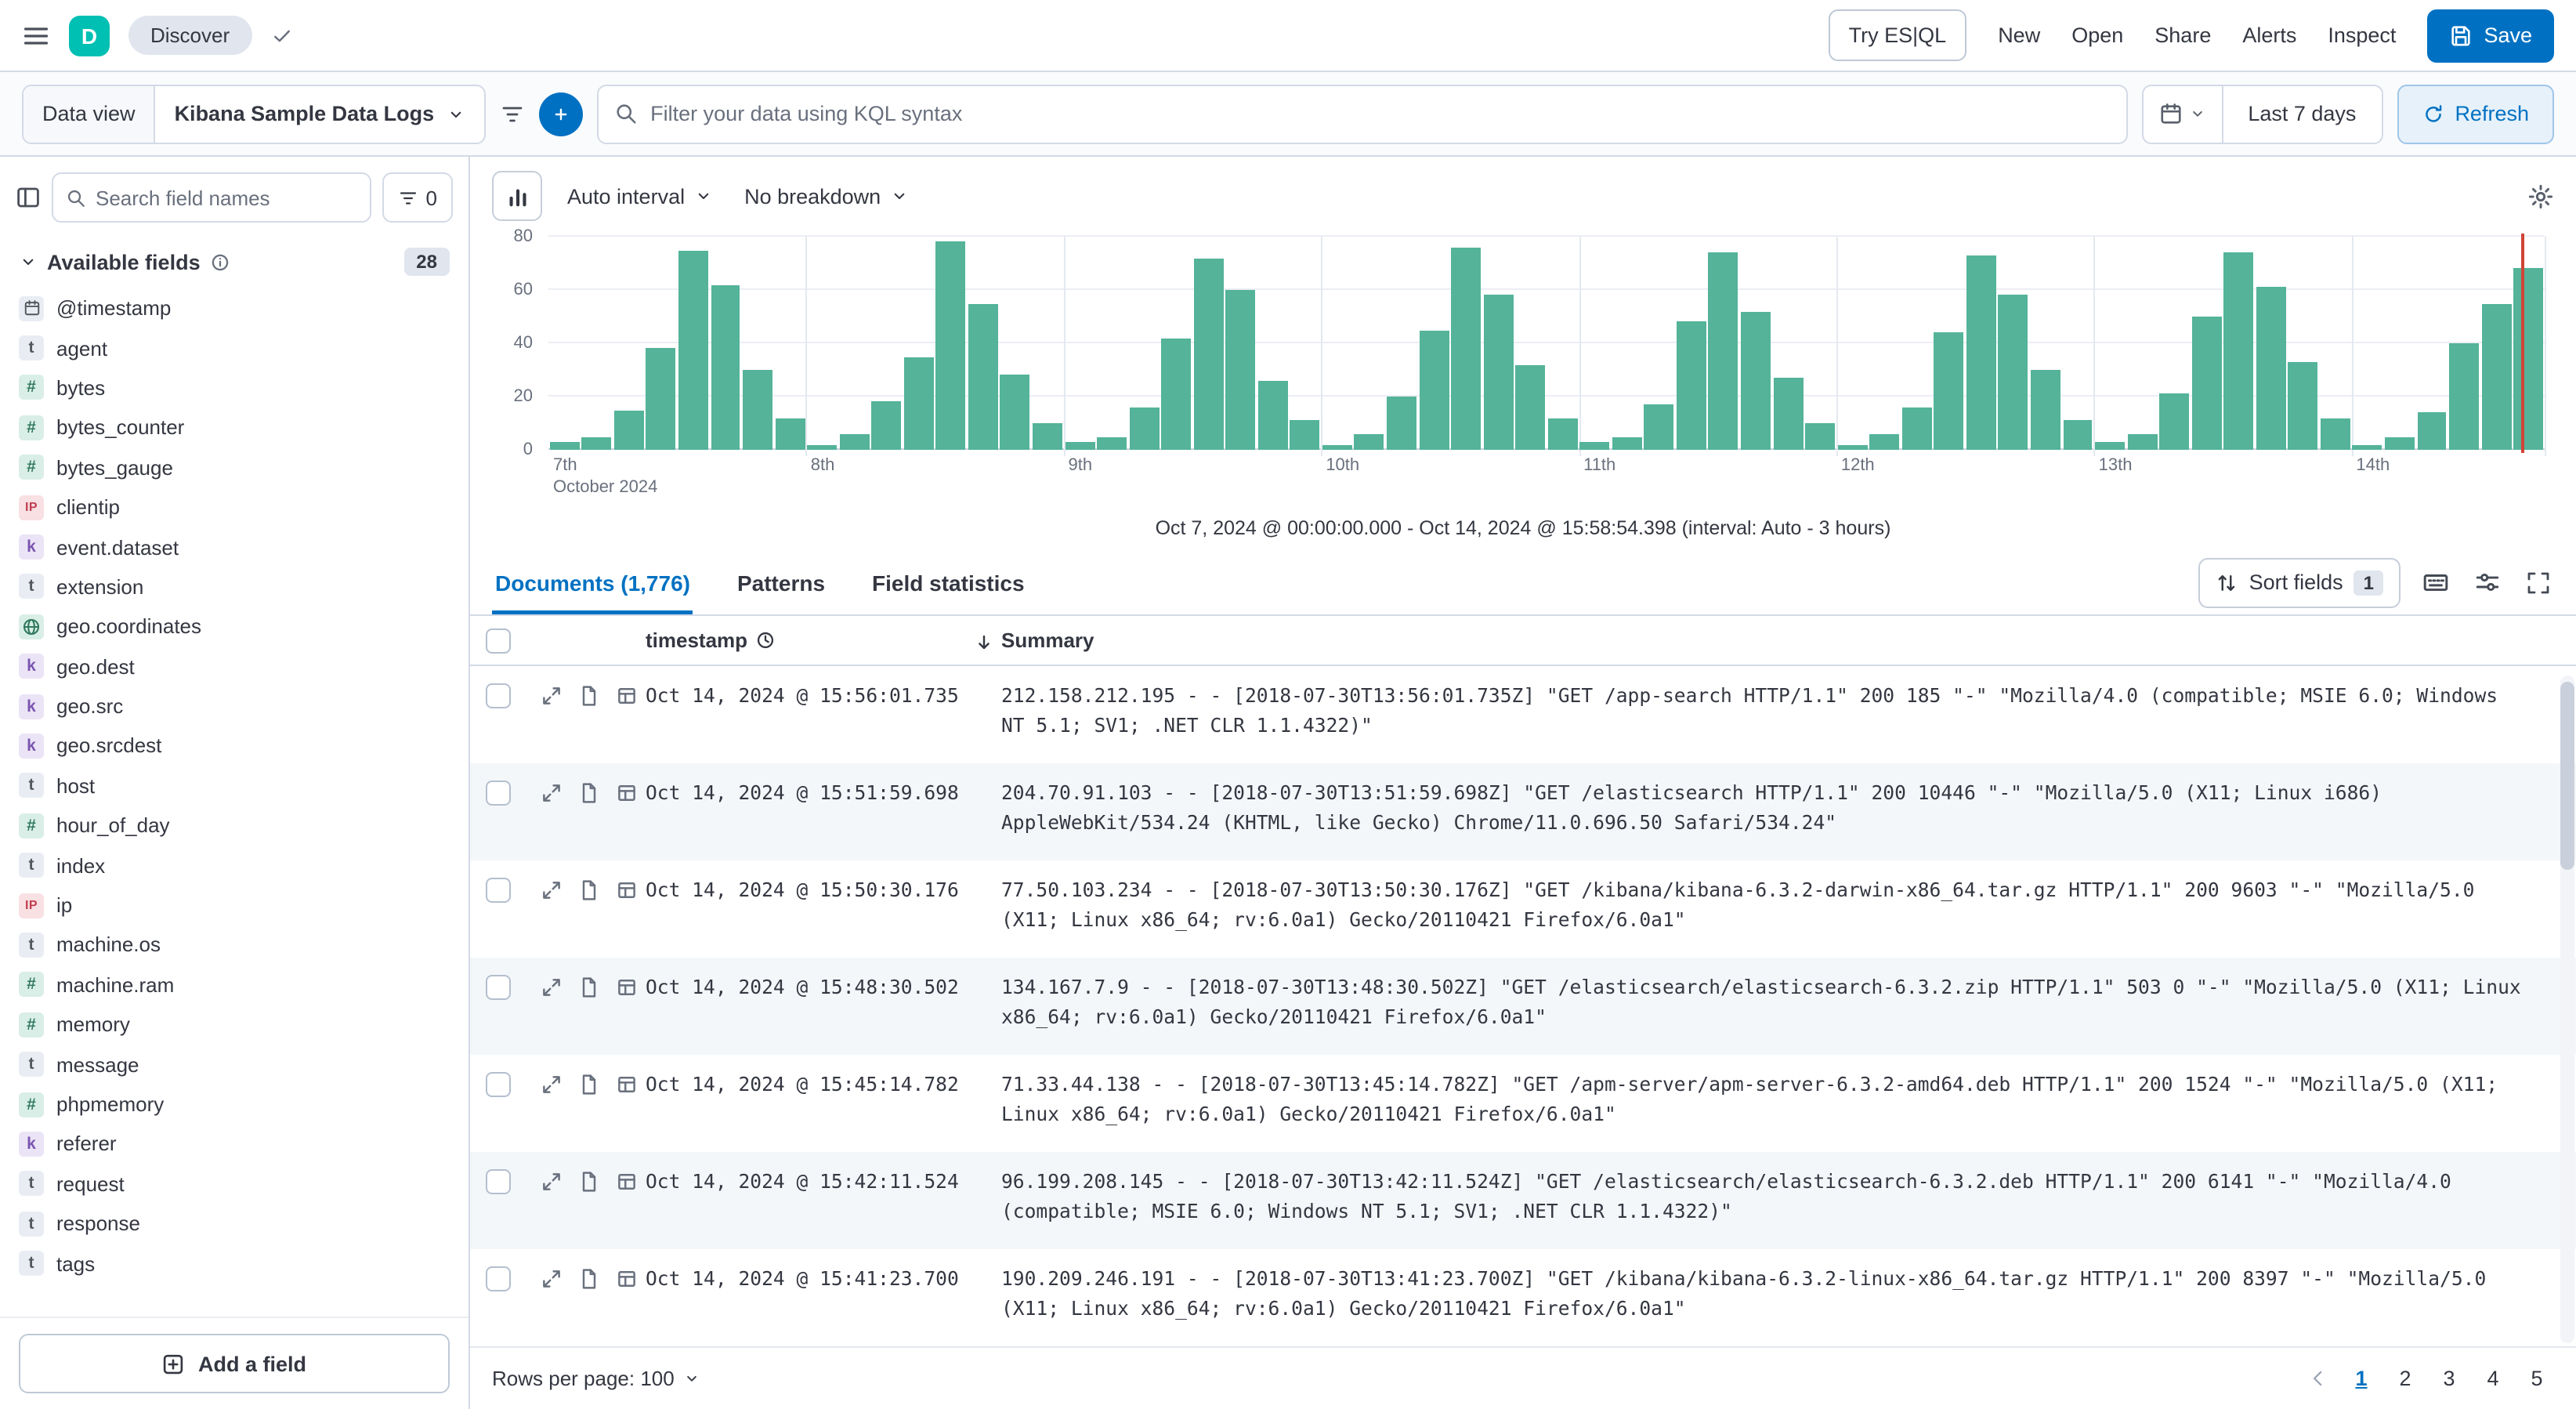 This screenshot has height=1409, width=2576. What do you see at coordinates (235, 786) in the screenshot?
I see `field-item-host: t host` at bounding box center [235, 786].